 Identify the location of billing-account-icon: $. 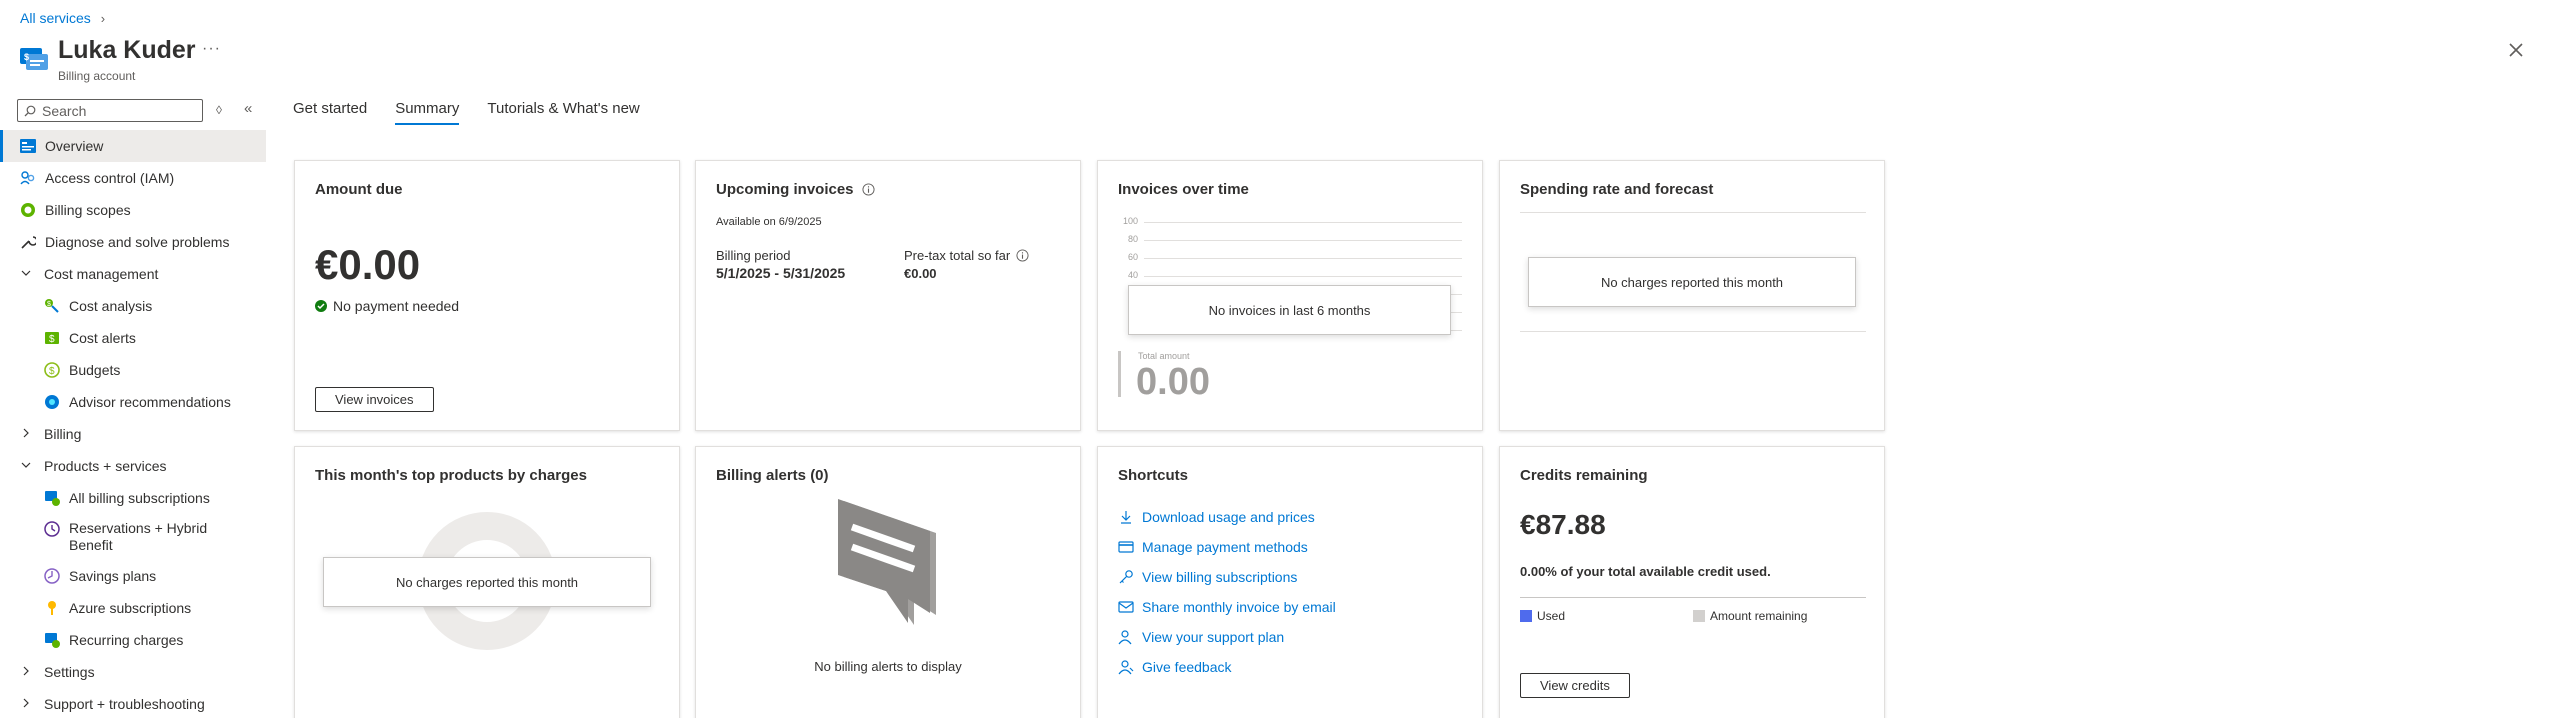
(34, 59).